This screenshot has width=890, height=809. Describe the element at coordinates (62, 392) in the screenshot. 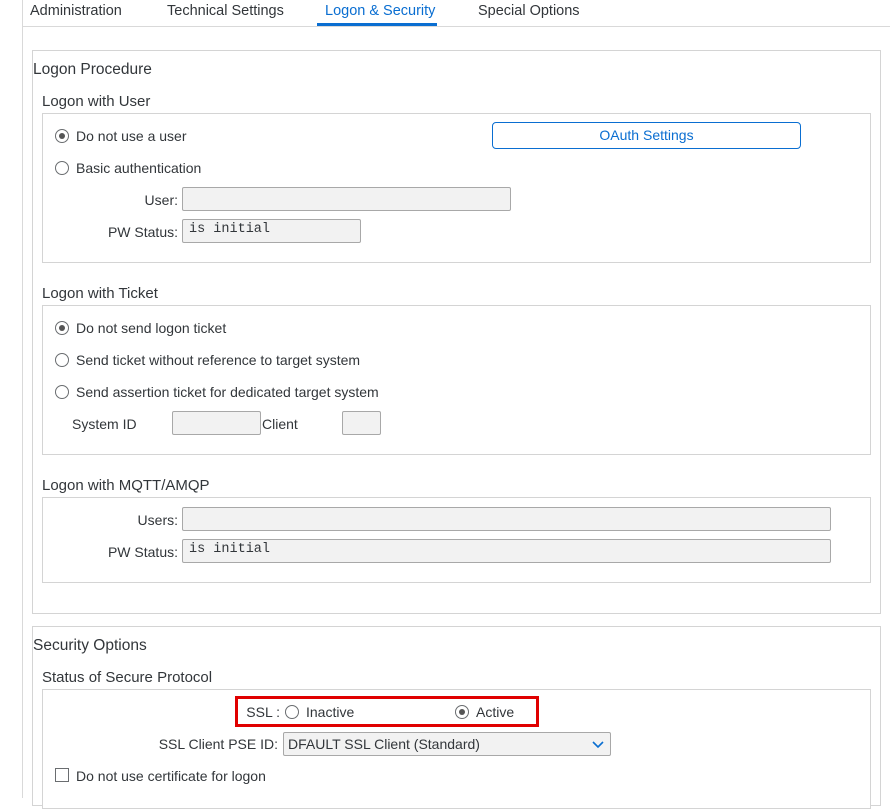

I see `radio-assertion-ticket` at that location.